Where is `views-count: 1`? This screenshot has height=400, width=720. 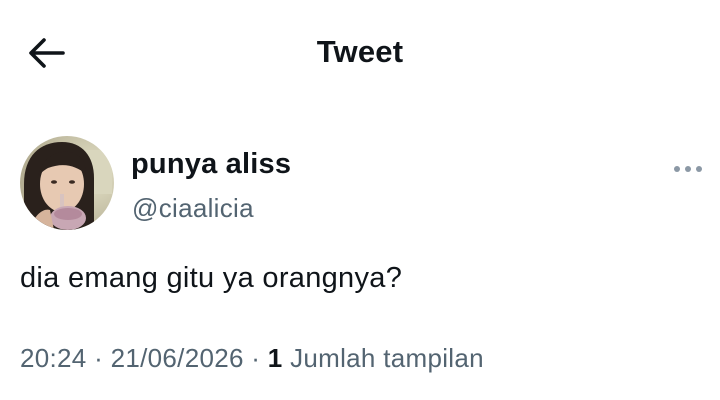
views-count: 1 is located at coordinates (275, 358).